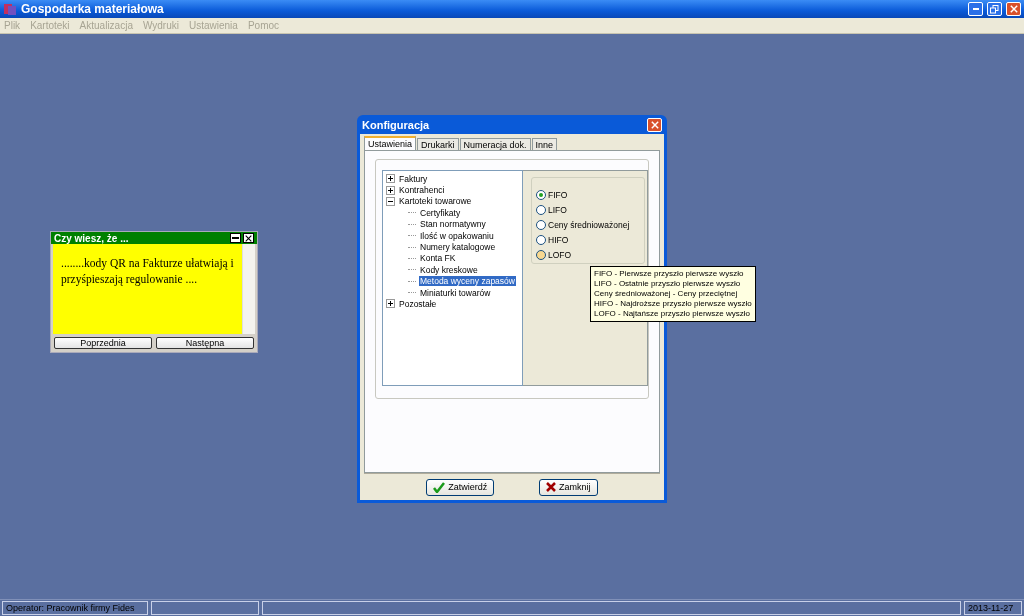  I want to click on window-title: Gospodarka materiałowa, so click(93, 9).